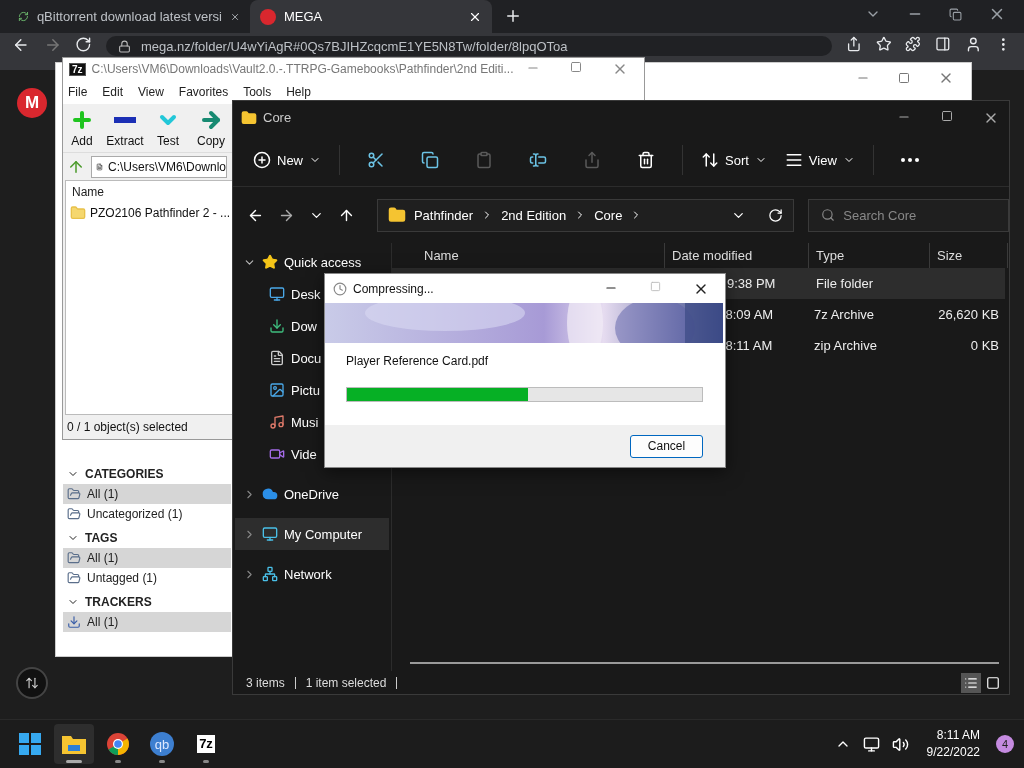  Describe the element at coordinates (74, 622) in the screenshot. I see `tracker-icon` at that location.